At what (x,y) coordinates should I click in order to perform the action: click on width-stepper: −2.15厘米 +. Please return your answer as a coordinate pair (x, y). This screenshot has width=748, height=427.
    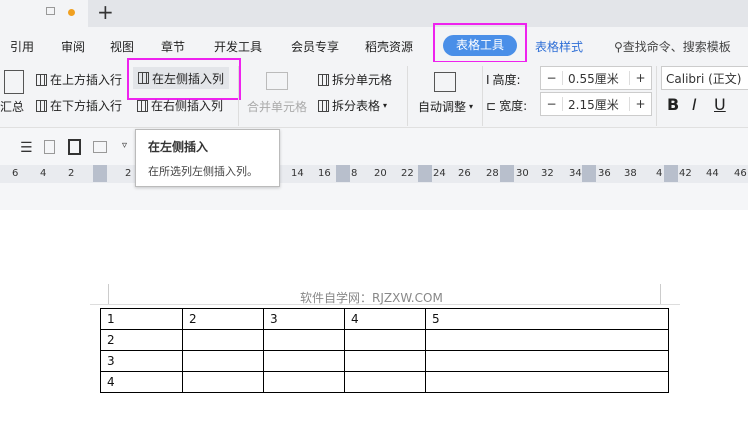
    Looking at the image, I should click on (596, 104).